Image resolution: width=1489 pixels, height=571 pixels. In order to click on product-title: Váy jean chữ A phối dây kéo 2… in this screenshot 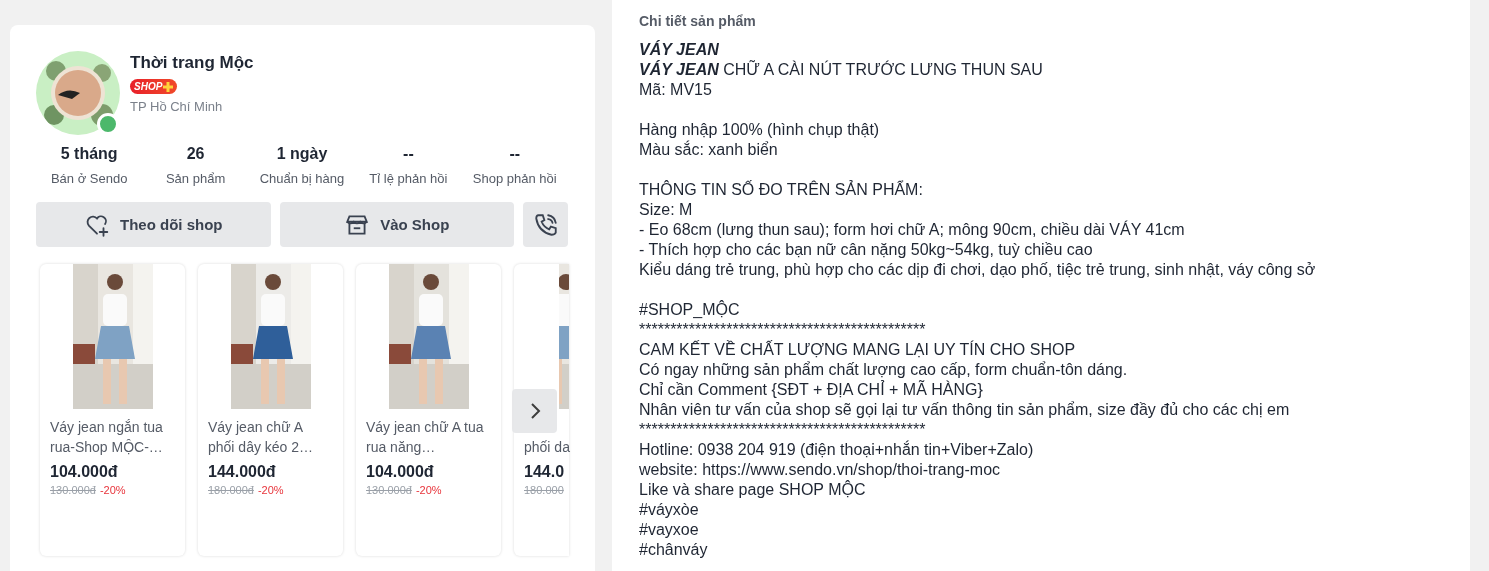, I will do `click(261, 437)`.